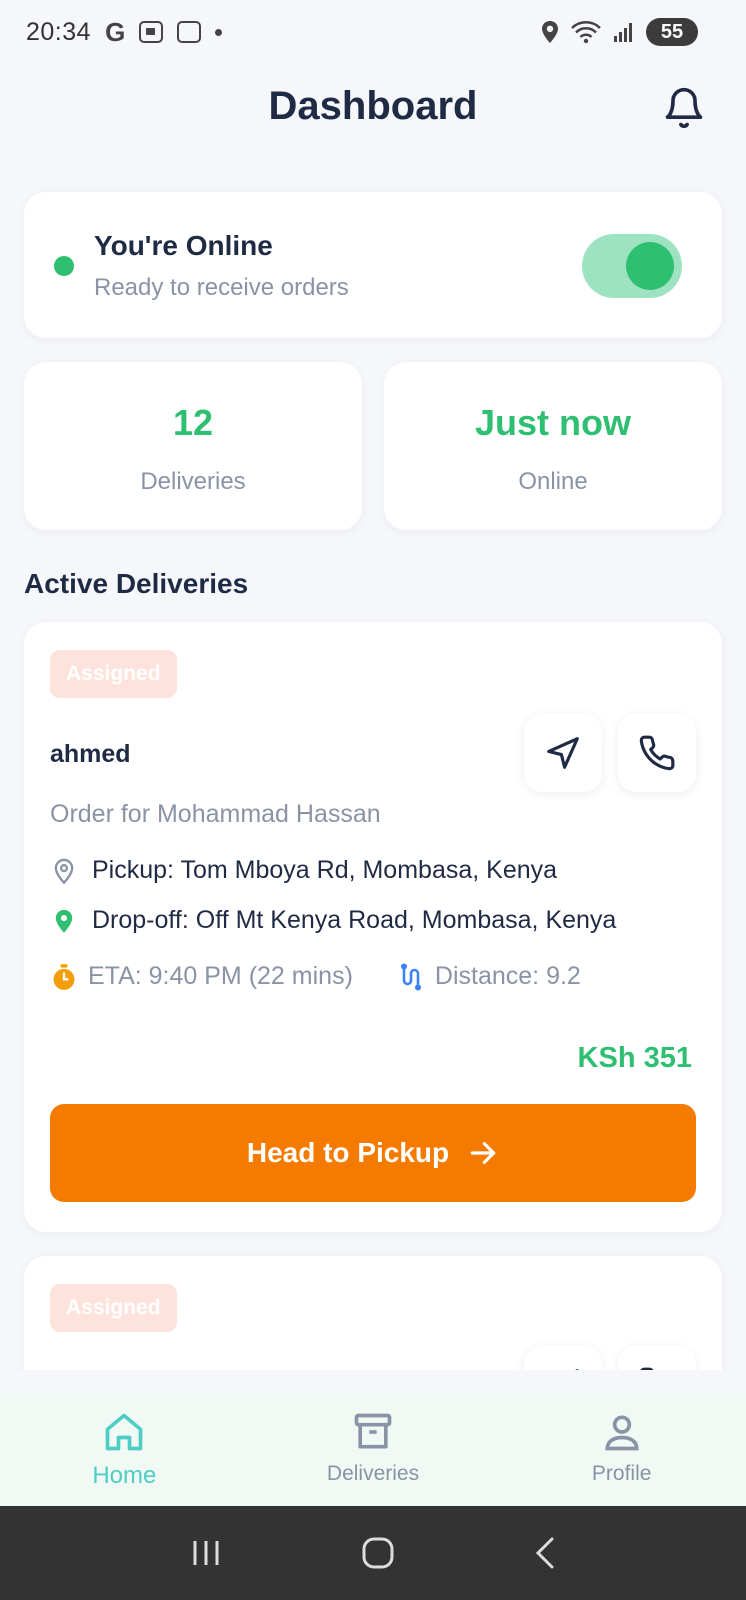  What do you see at coordinates (348, 1152) in the screenshot?
I see `cta-label: Head to Pickup` at bounding box center [348, 1152].